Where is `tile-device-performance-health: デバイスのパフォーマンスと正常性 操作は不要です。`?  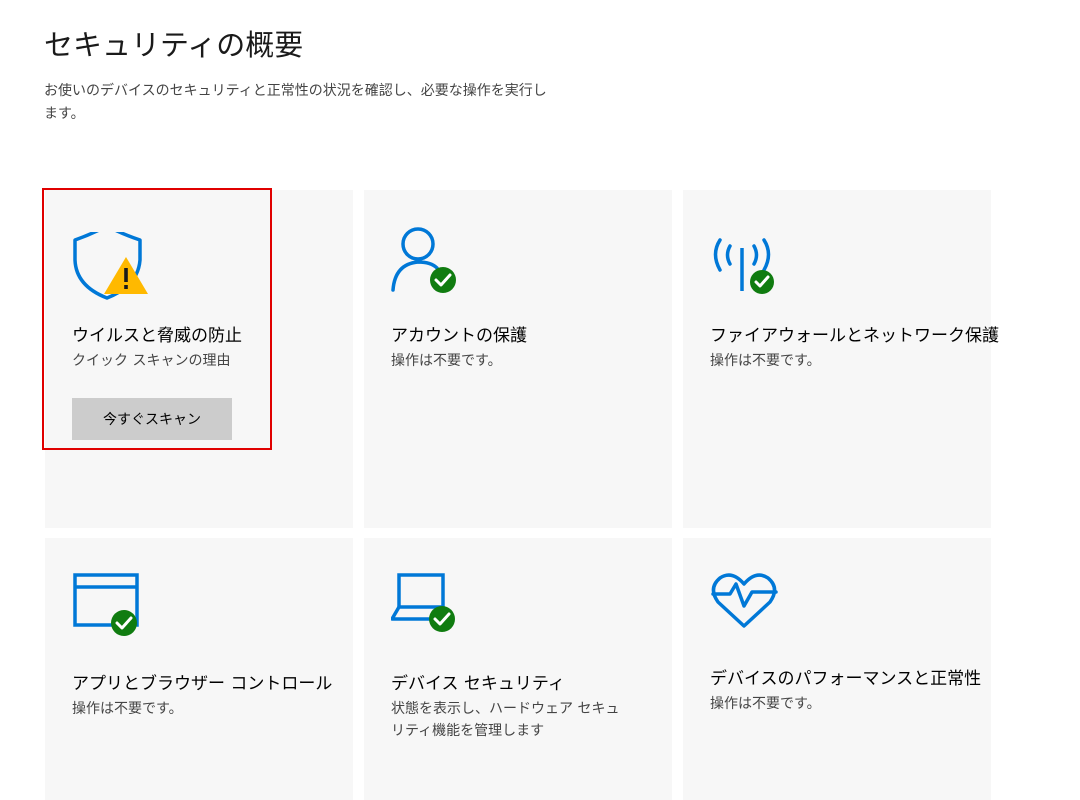 tile-device-performance-health: デバイスのパフォーマンスと正常性 操作は不要です。 is located at coordinates (837, 669).